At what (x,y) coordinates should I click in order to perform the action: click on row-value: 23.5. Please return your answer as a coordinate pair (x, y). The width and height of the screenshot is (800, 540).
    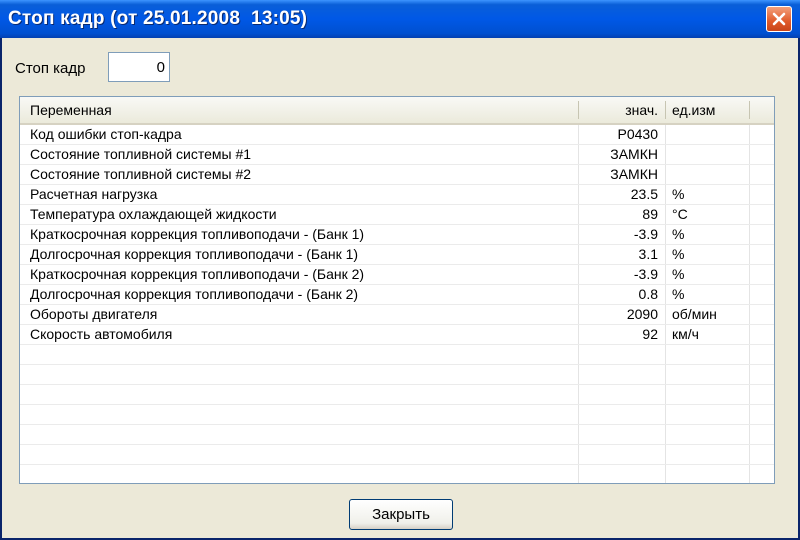
    Looking at the image, I should click on (644, 194).